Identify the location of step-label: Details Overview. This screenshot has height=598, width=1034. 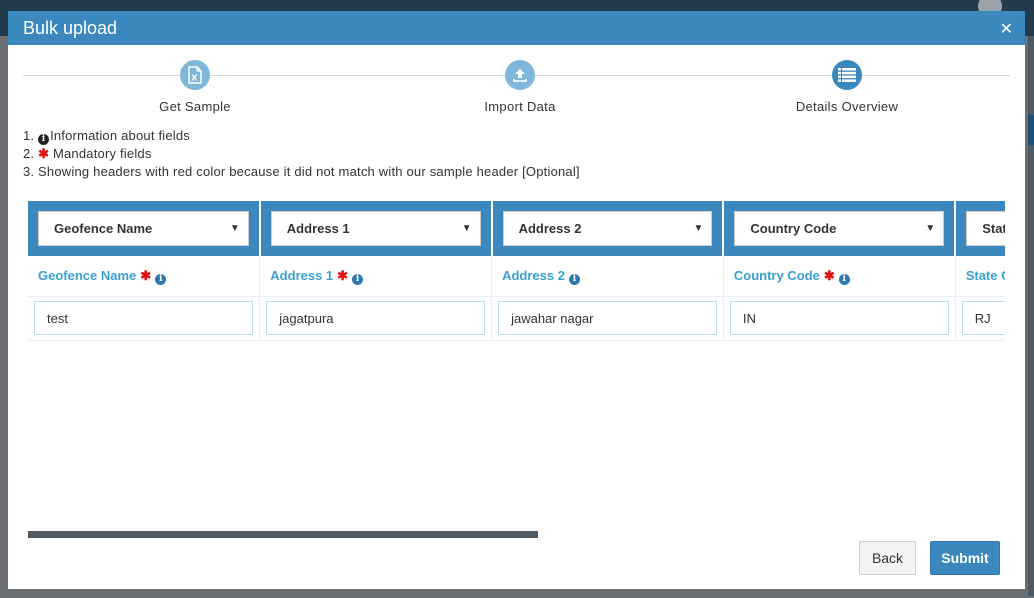
(847, 106).